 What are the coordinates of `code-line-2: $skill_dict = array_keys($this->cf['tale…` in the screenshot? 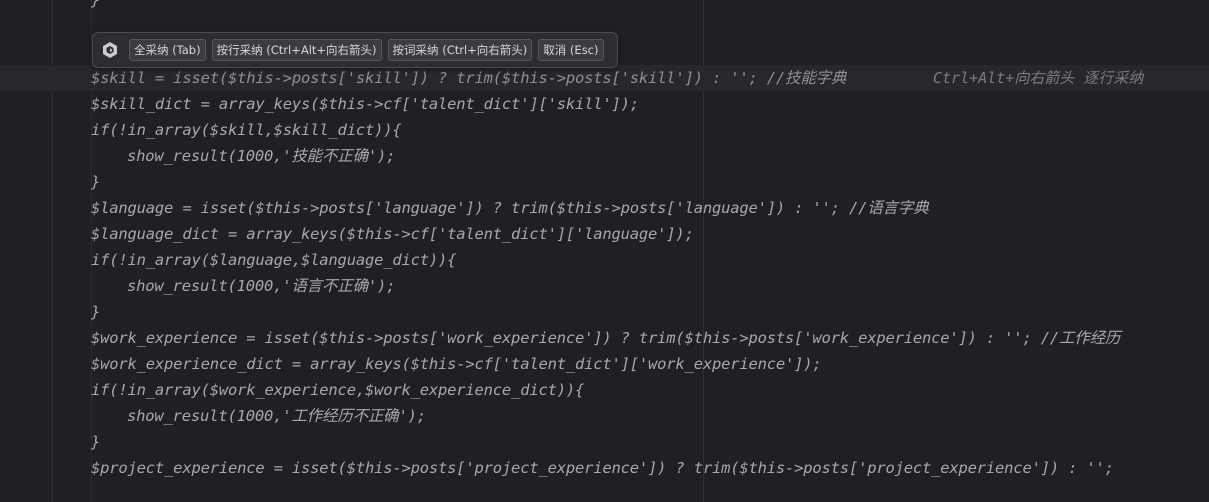 It's located at (365, 104).